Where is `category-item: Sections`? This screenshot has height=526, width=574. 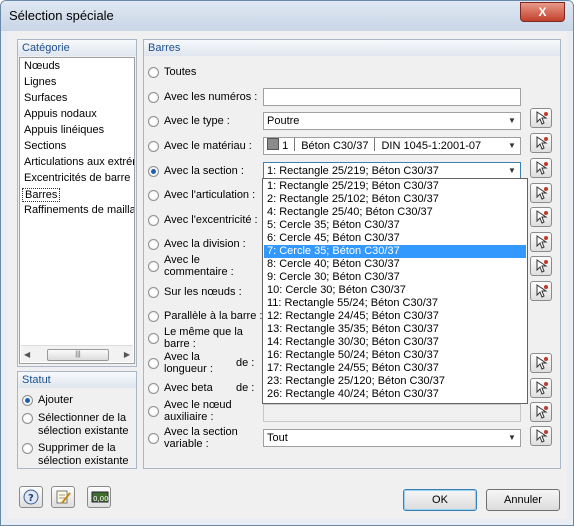
category-item: Sections is located at coordinates (45, 146).